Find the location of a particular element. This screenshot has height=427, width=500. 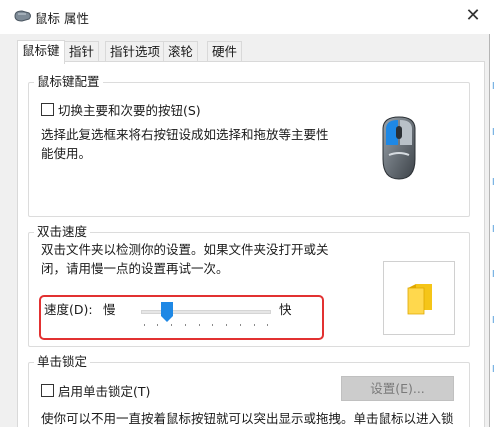

mouse-illustration-icon is located at coordinates (399, 148).